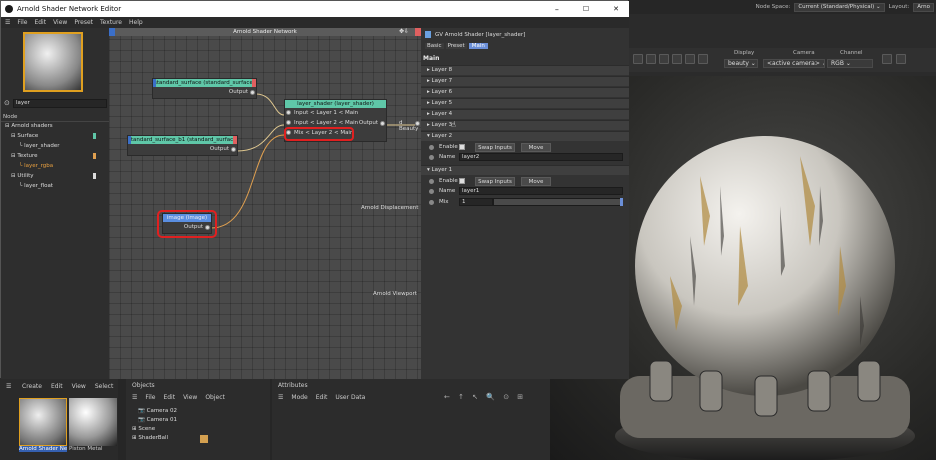 Image resolution: width=936 pixels, height=460 pixels. What do you see at coordinates (40, 22) in the screenshot?
I see `menu-edit: Edit` at bounding box center [40, 22].